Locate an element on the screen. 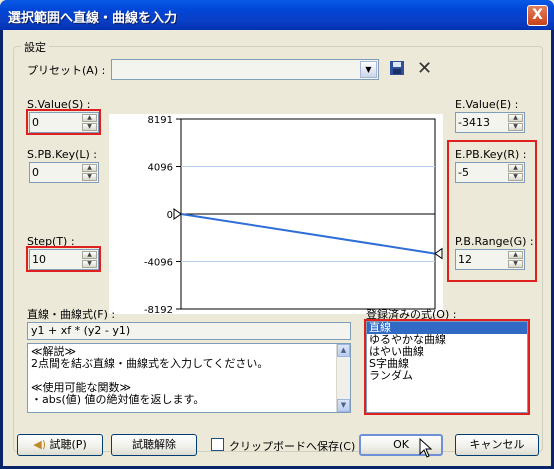 This screenshot has height=469, width=554. s-value-value: 0 is located at coordinates (35, 122).